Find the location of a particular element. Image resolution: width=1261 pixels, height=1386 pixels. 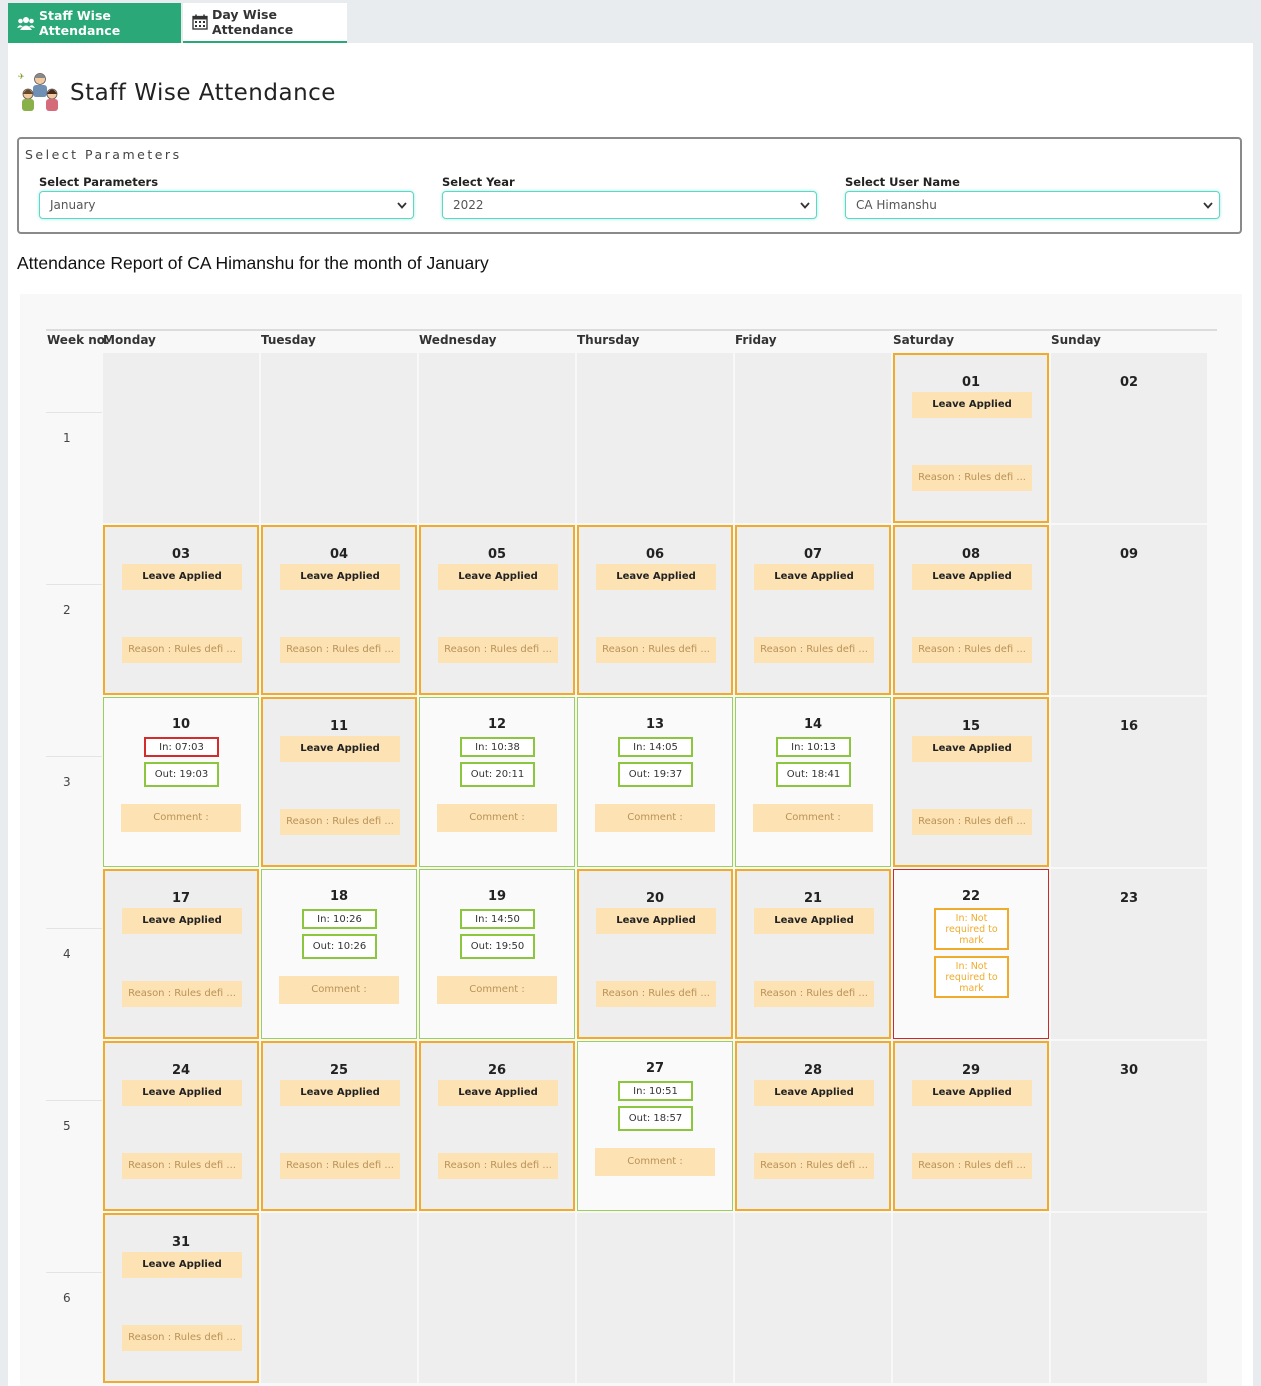

user-field: Select User Name CA Himanshu is located at coordinates (1032, 197).